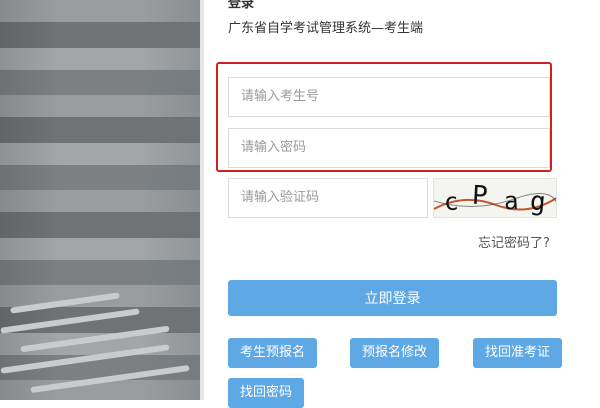 The image size is (600, 408). Describe the element at coordinates (280, 197) in the screenshot. I see `captcha-placeholder: 请输入验证码` at that location.